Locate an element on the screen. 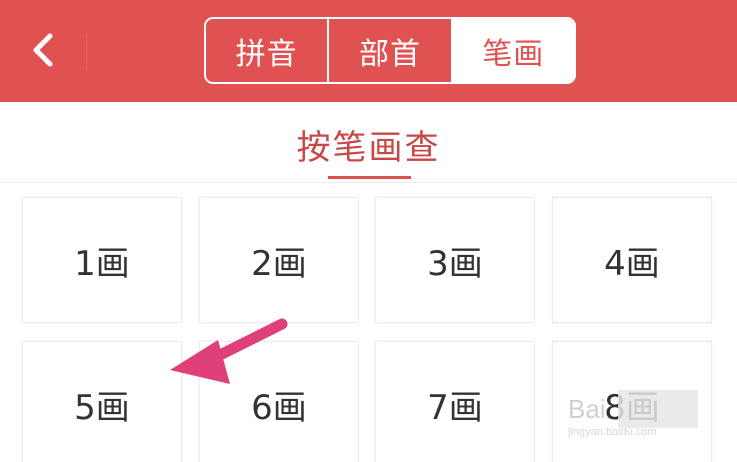  chevron-left-icon is located at coordinates (43, 50).